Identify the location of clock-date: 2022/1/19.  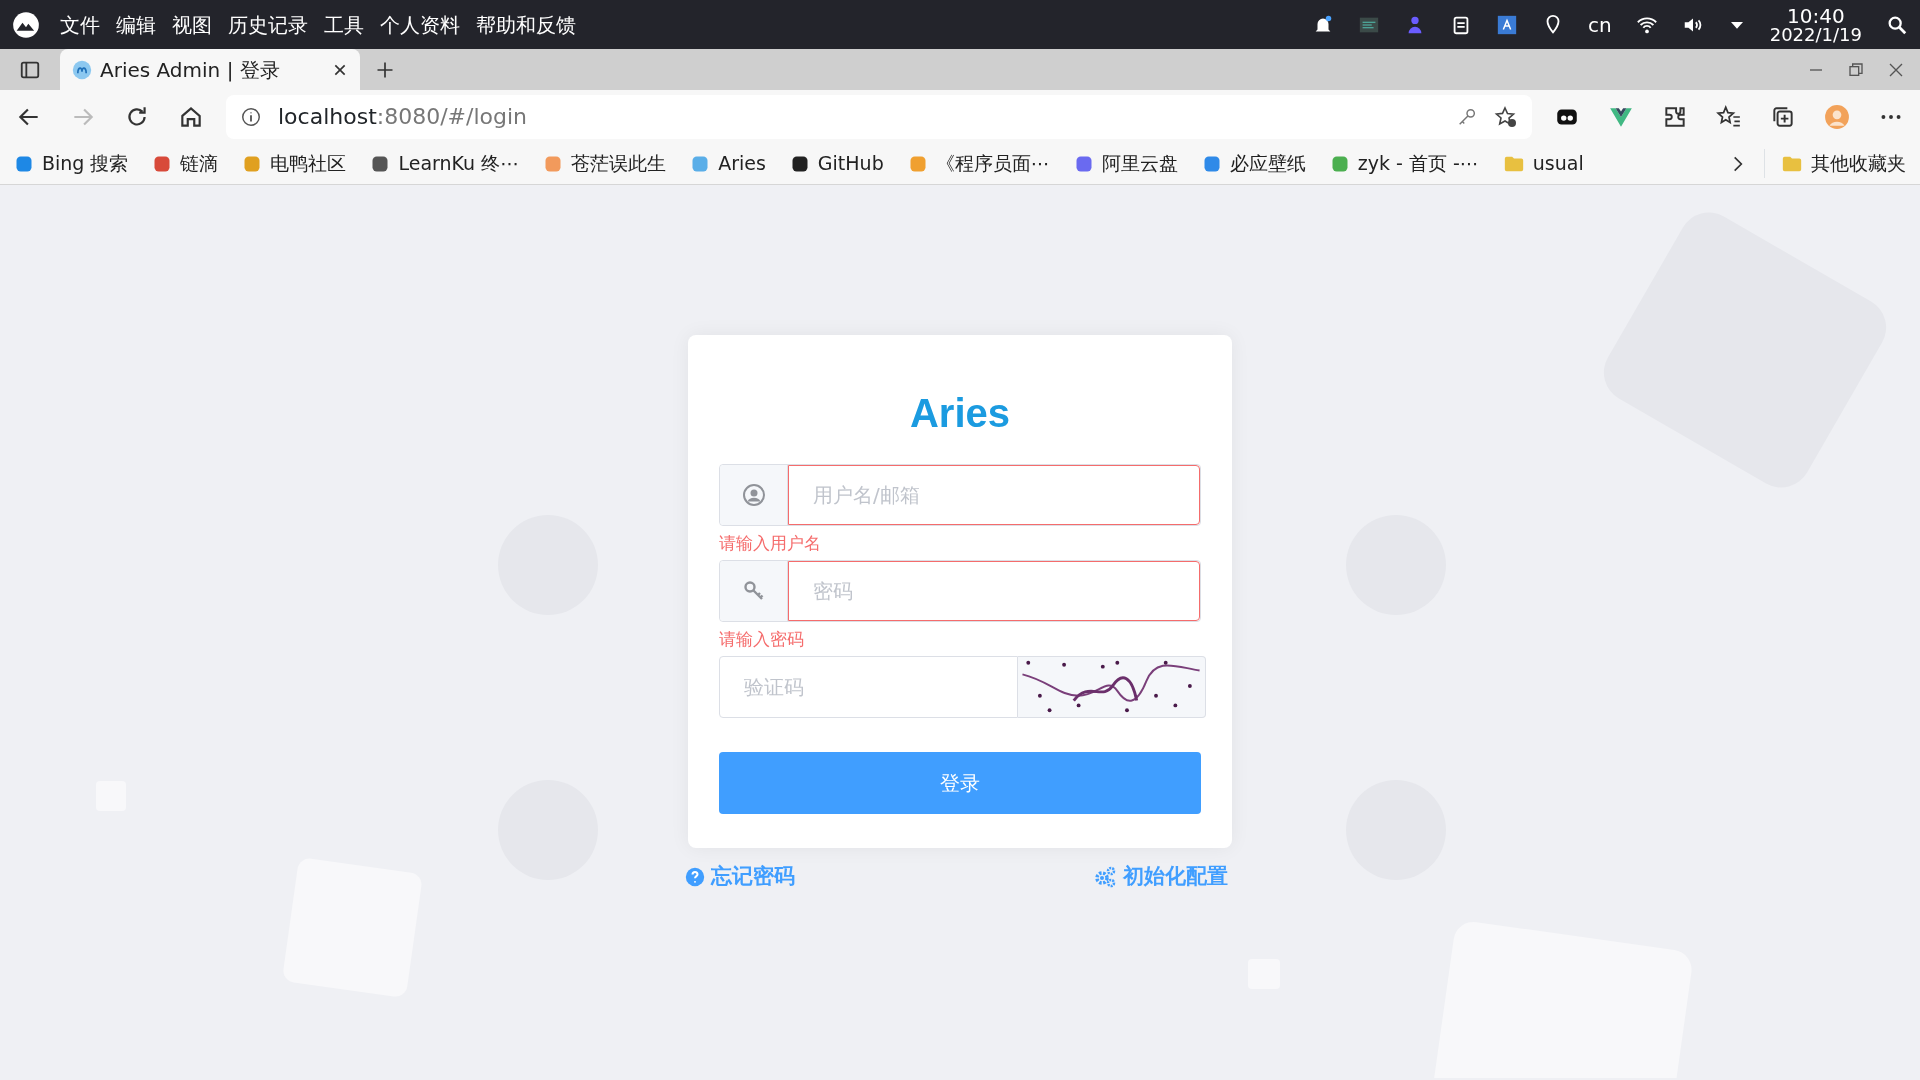
(1815, 34).